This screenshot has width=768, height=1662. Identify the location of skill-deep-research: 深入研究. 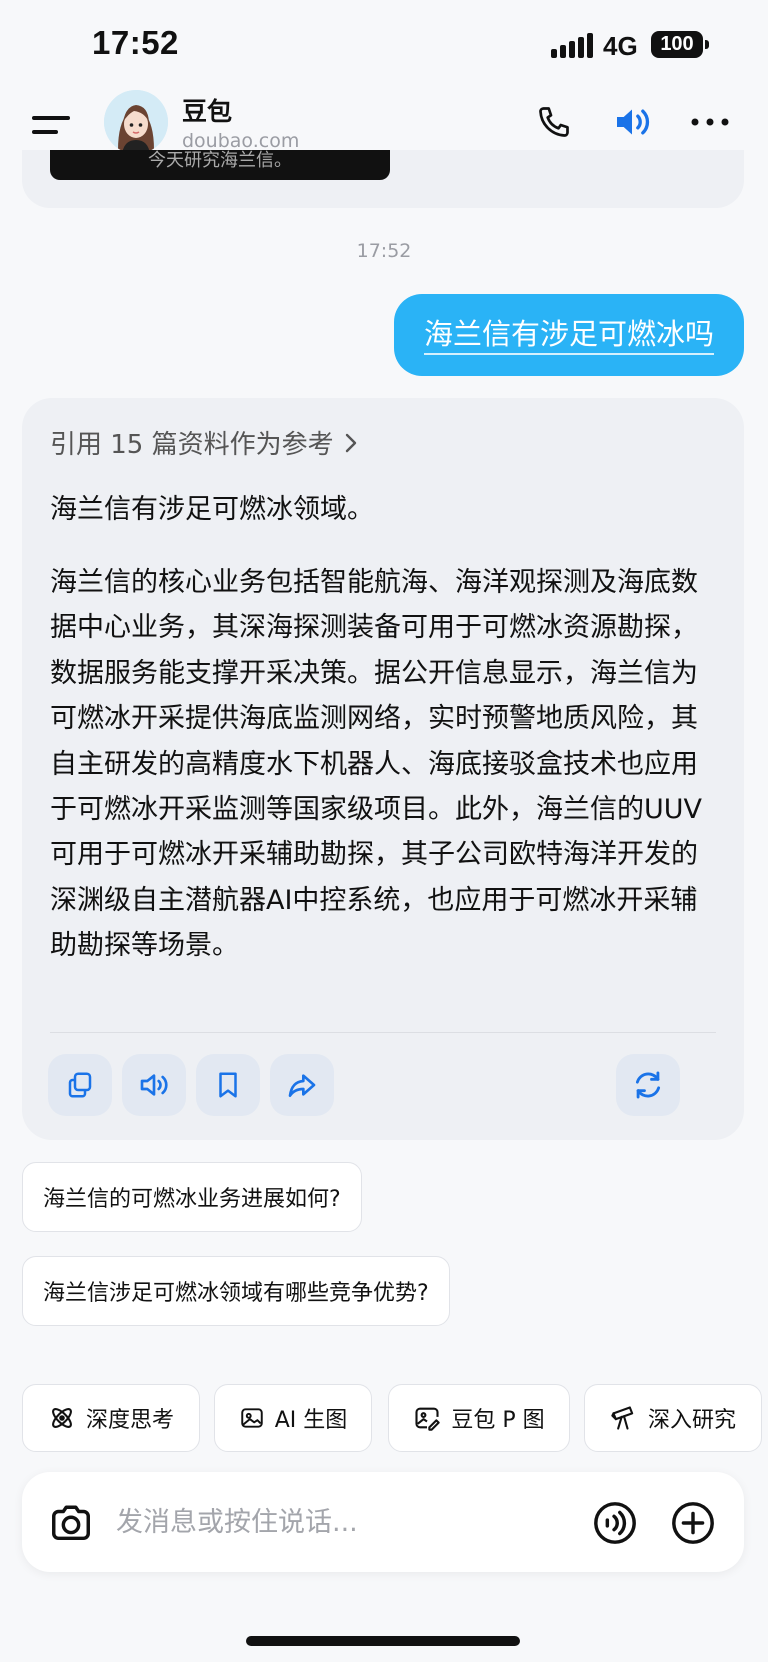
(673, 1418).